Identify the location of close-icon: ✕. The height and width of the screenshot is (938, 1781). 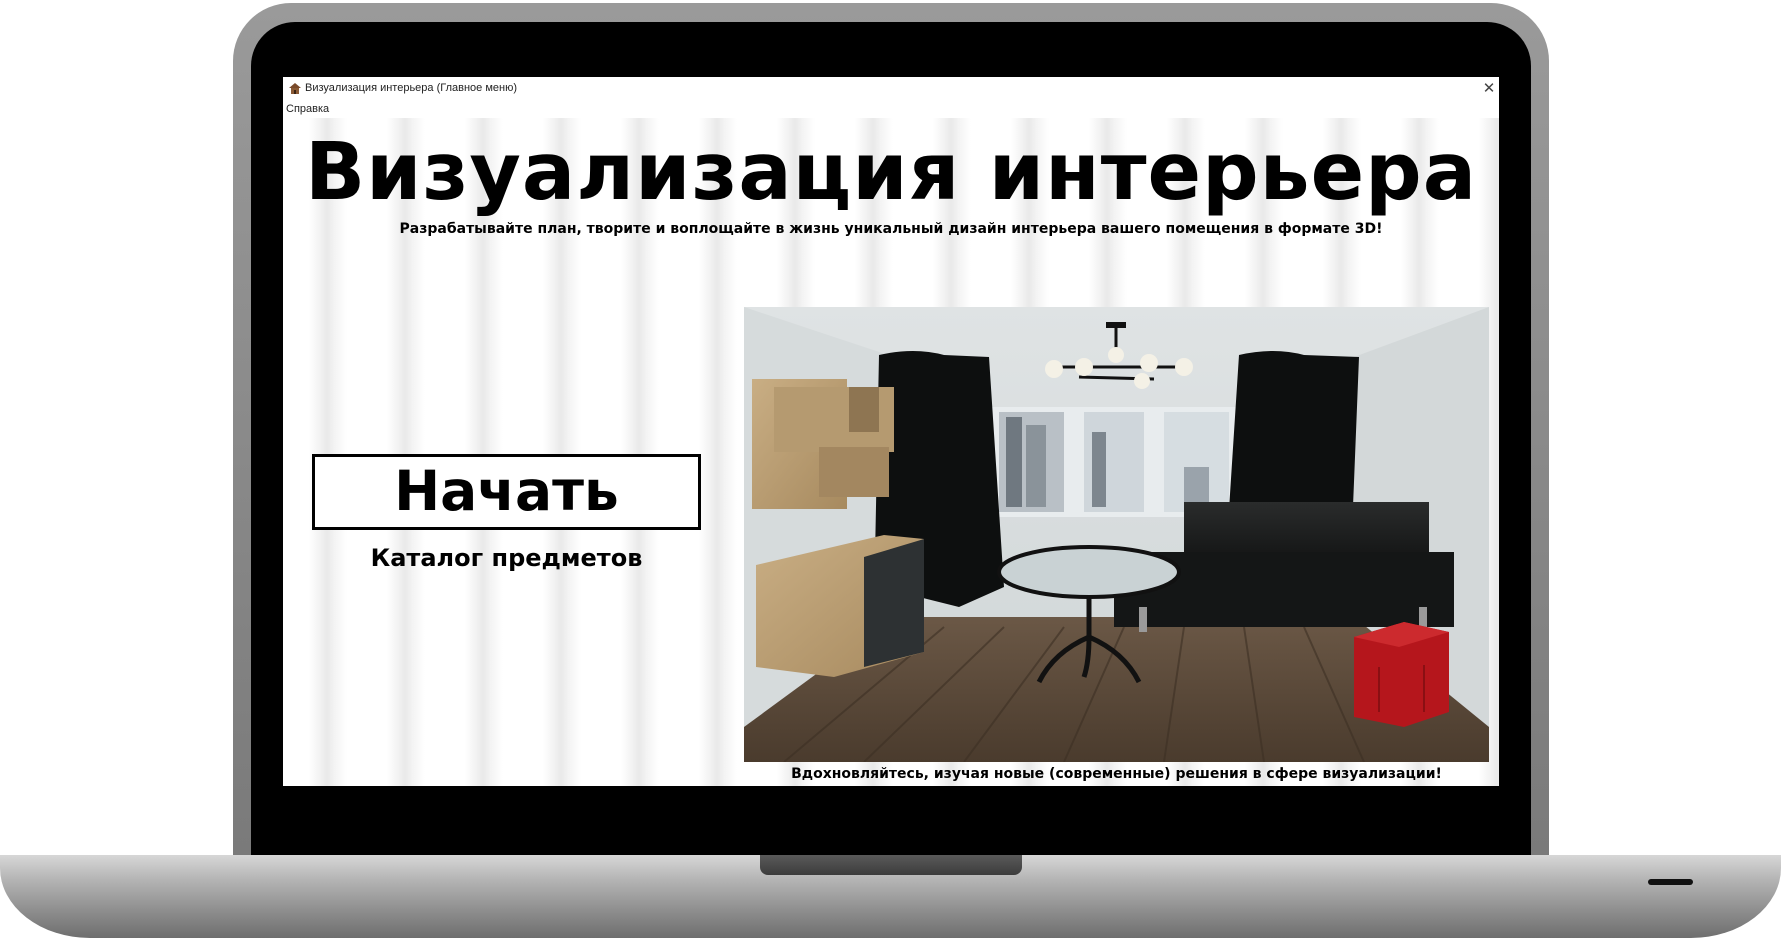
(1489, 88).